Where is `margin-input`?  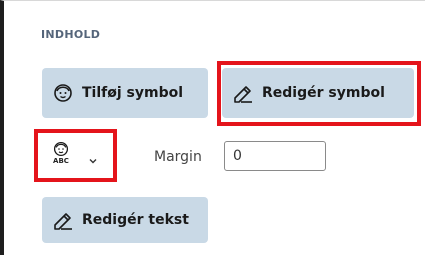
margin-input is located at coordinates (275, 156).